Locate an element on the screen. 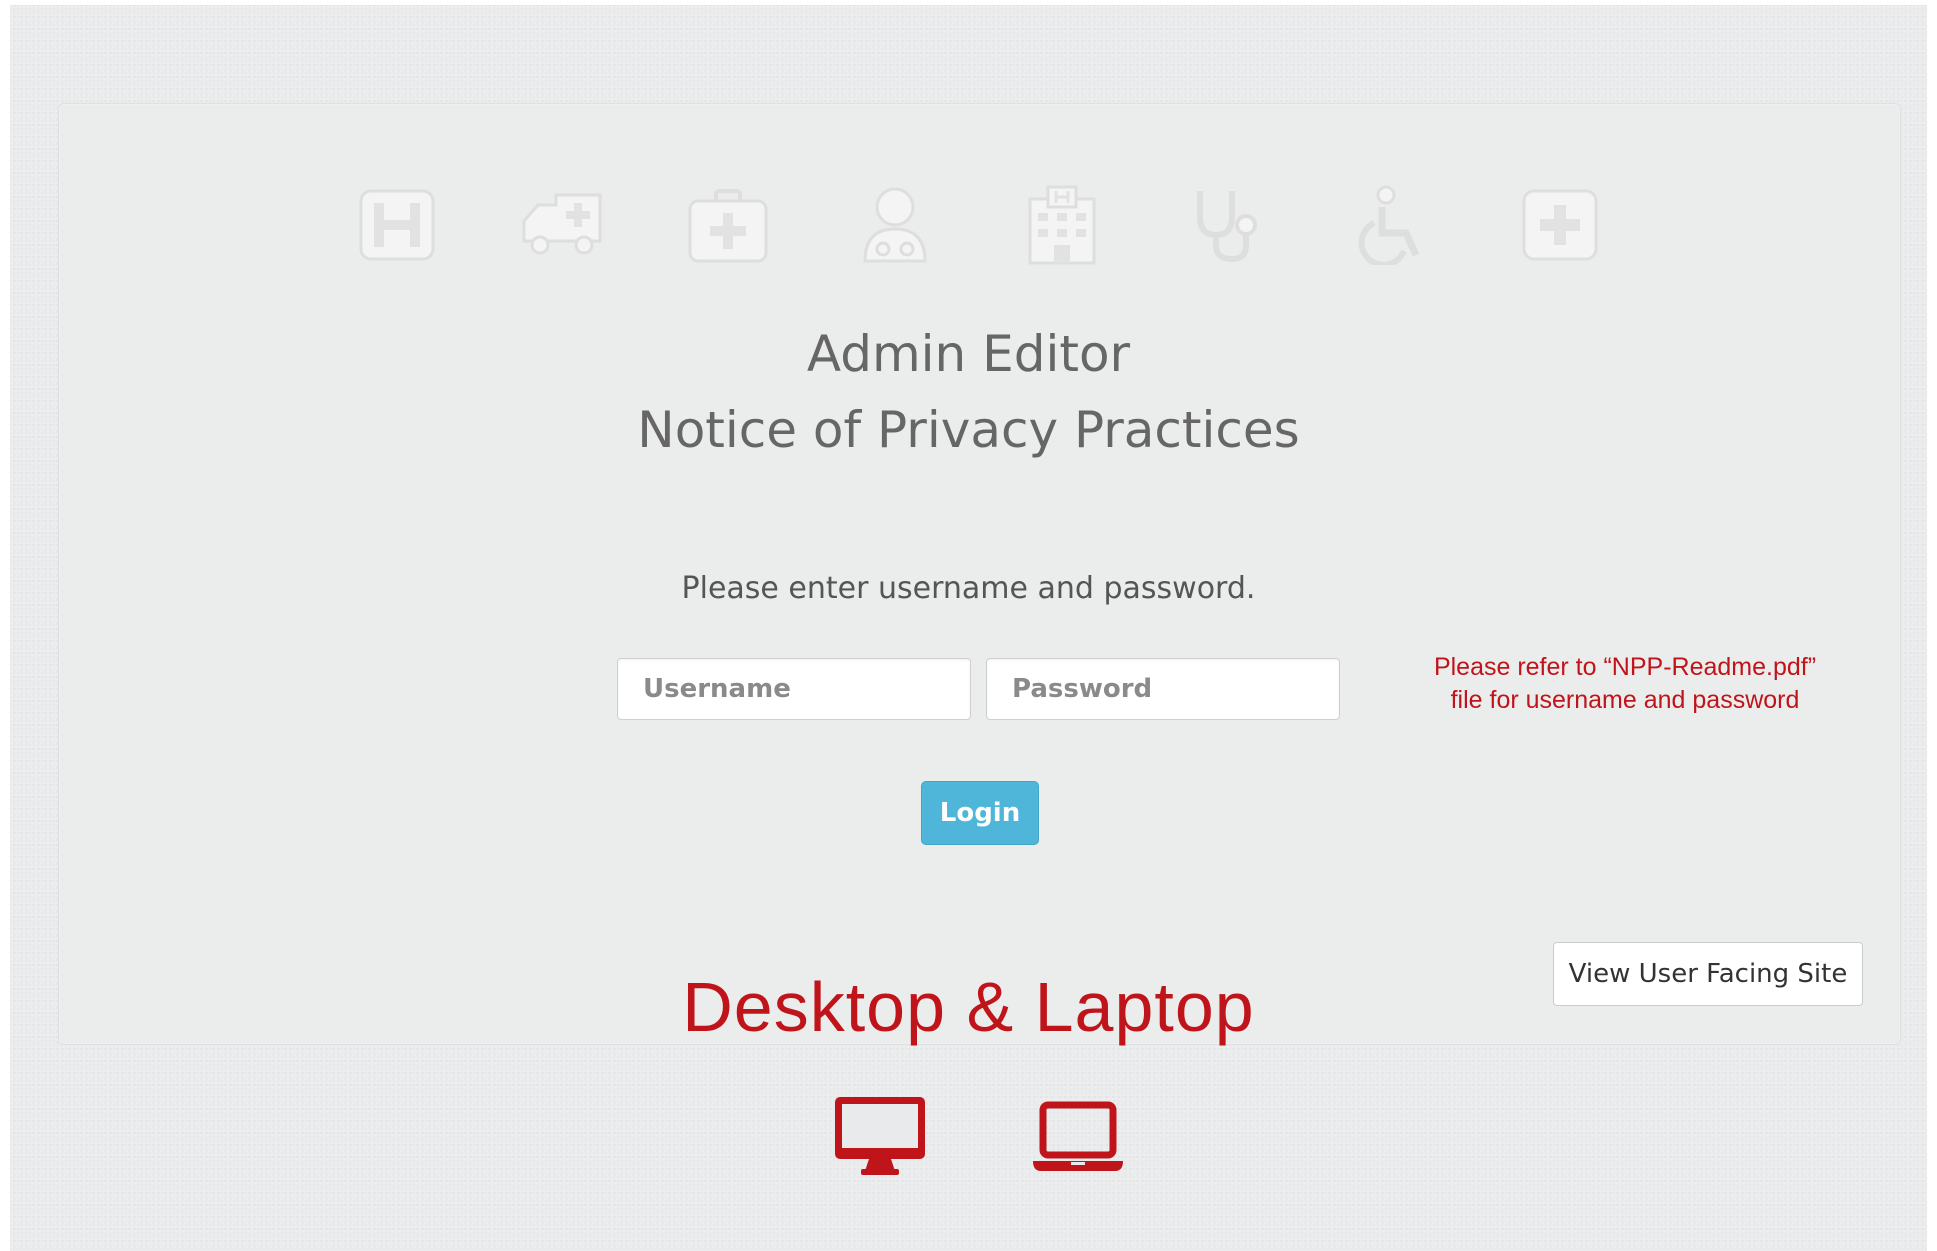  desktop-icon is located at coordinates (880, 1136).